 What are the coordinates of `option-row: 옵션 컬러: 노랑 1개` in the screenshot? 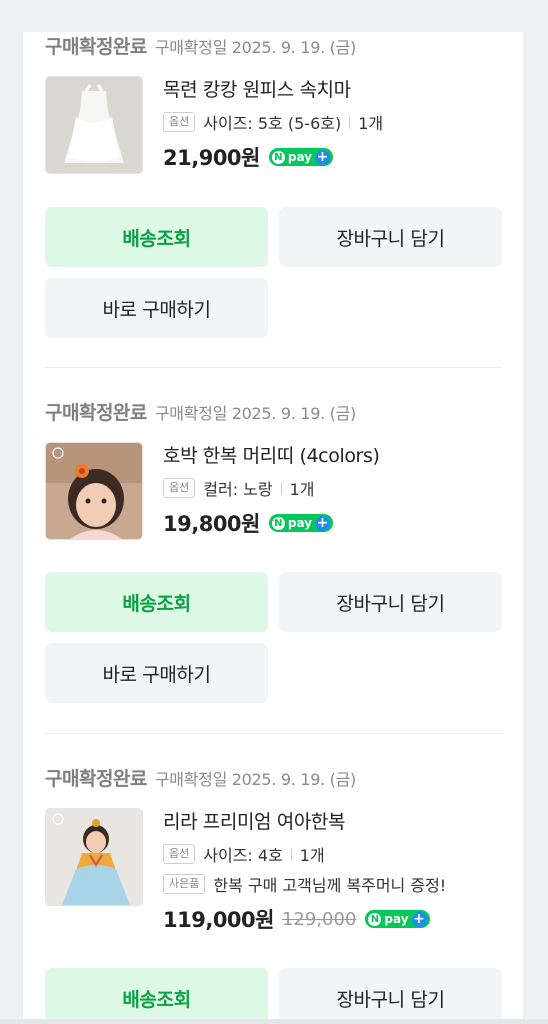 It's located at (332, 488).